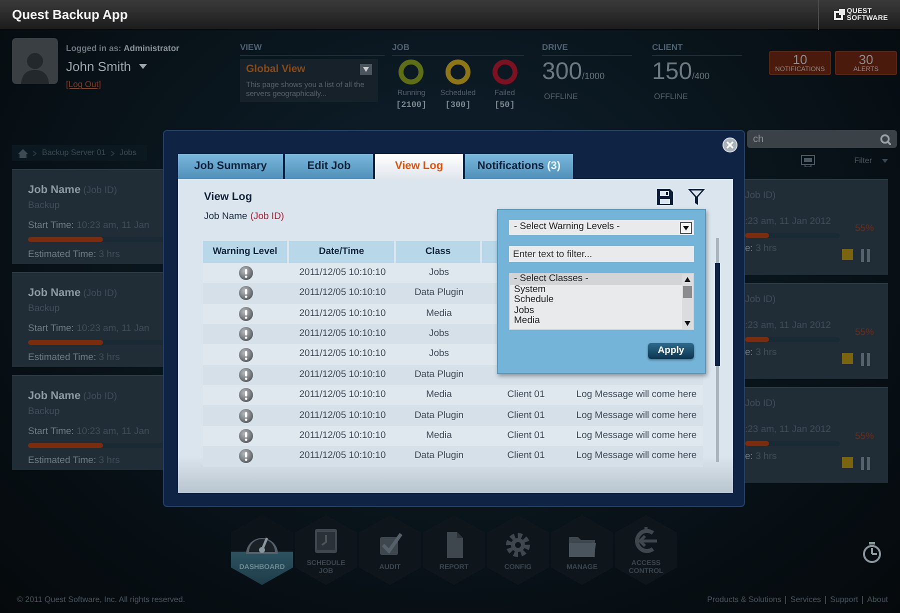 Image resolution: width=900 pixels, height=613 pixels. I want to click on tab: View Log, so click(419, 166).